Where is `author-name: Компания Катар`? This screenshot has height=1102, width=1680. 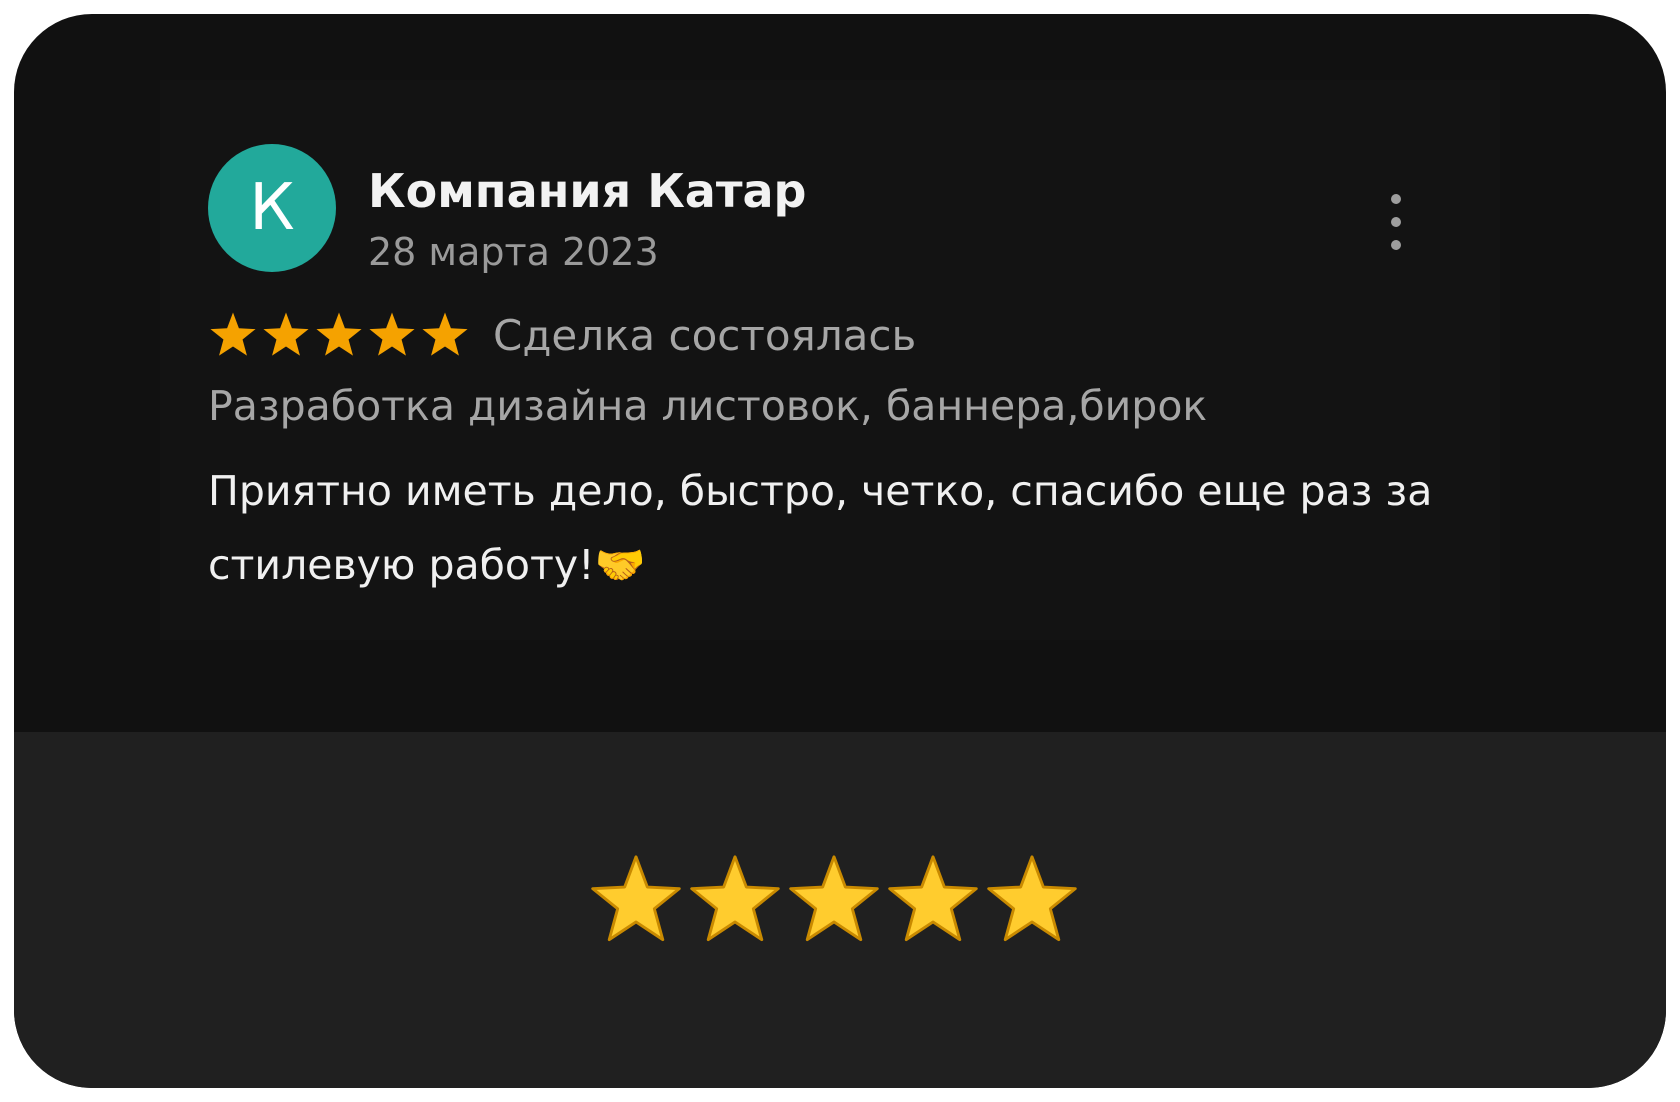 author-name: Компания Катар is located at coordinates (587, 191).